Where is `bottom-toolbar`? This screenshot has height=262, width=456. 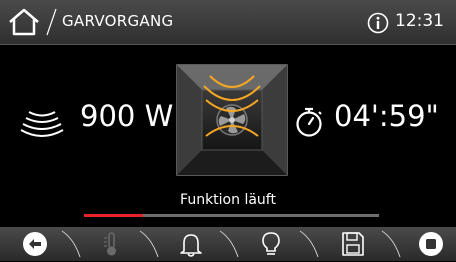 bottom-toolbar is located at coordinates (228, 244).